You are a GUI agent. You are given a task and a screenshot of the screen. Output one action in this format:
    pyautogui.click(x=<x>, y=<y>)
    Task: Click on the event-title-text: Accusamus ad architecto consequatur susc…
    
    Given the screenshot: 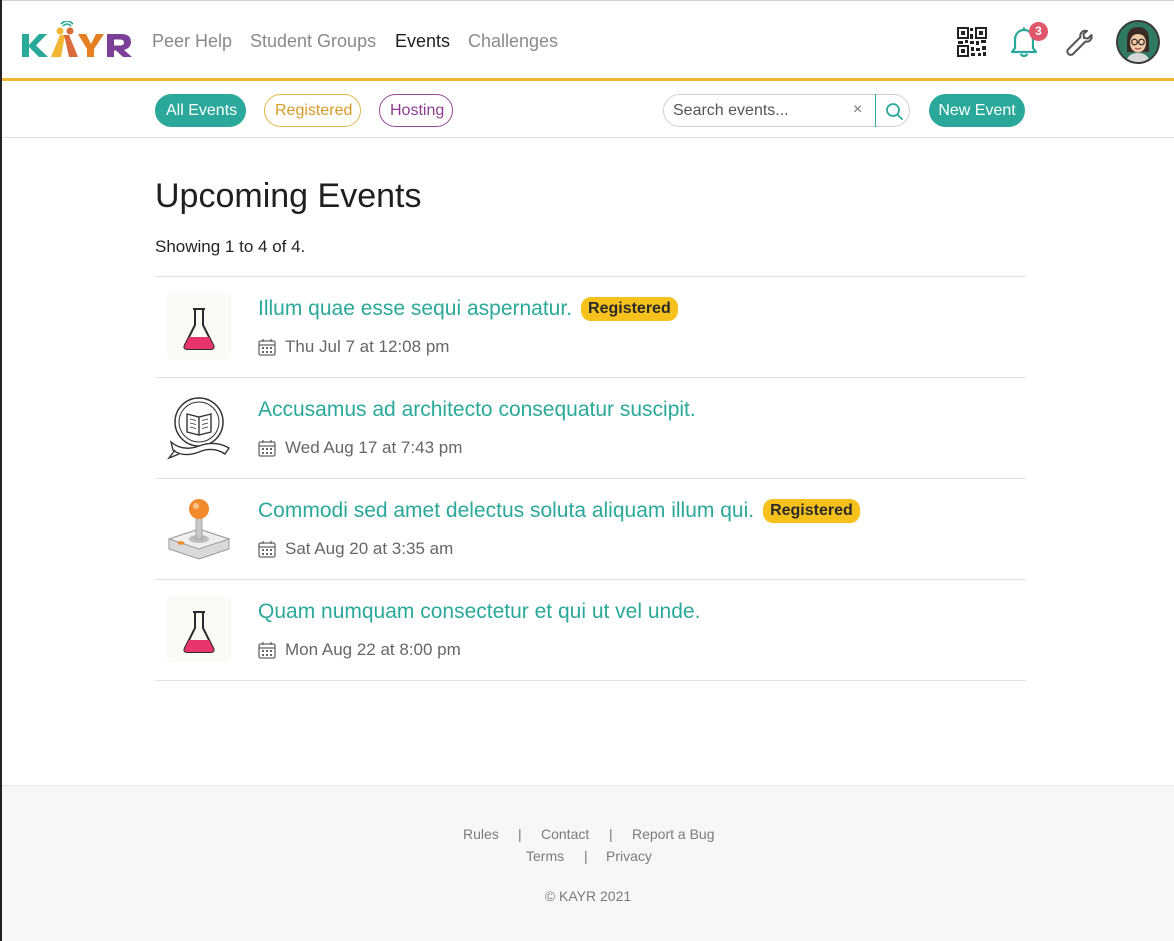 What is the action you would take?
    pyautogui.click(x=477, y=409)
    